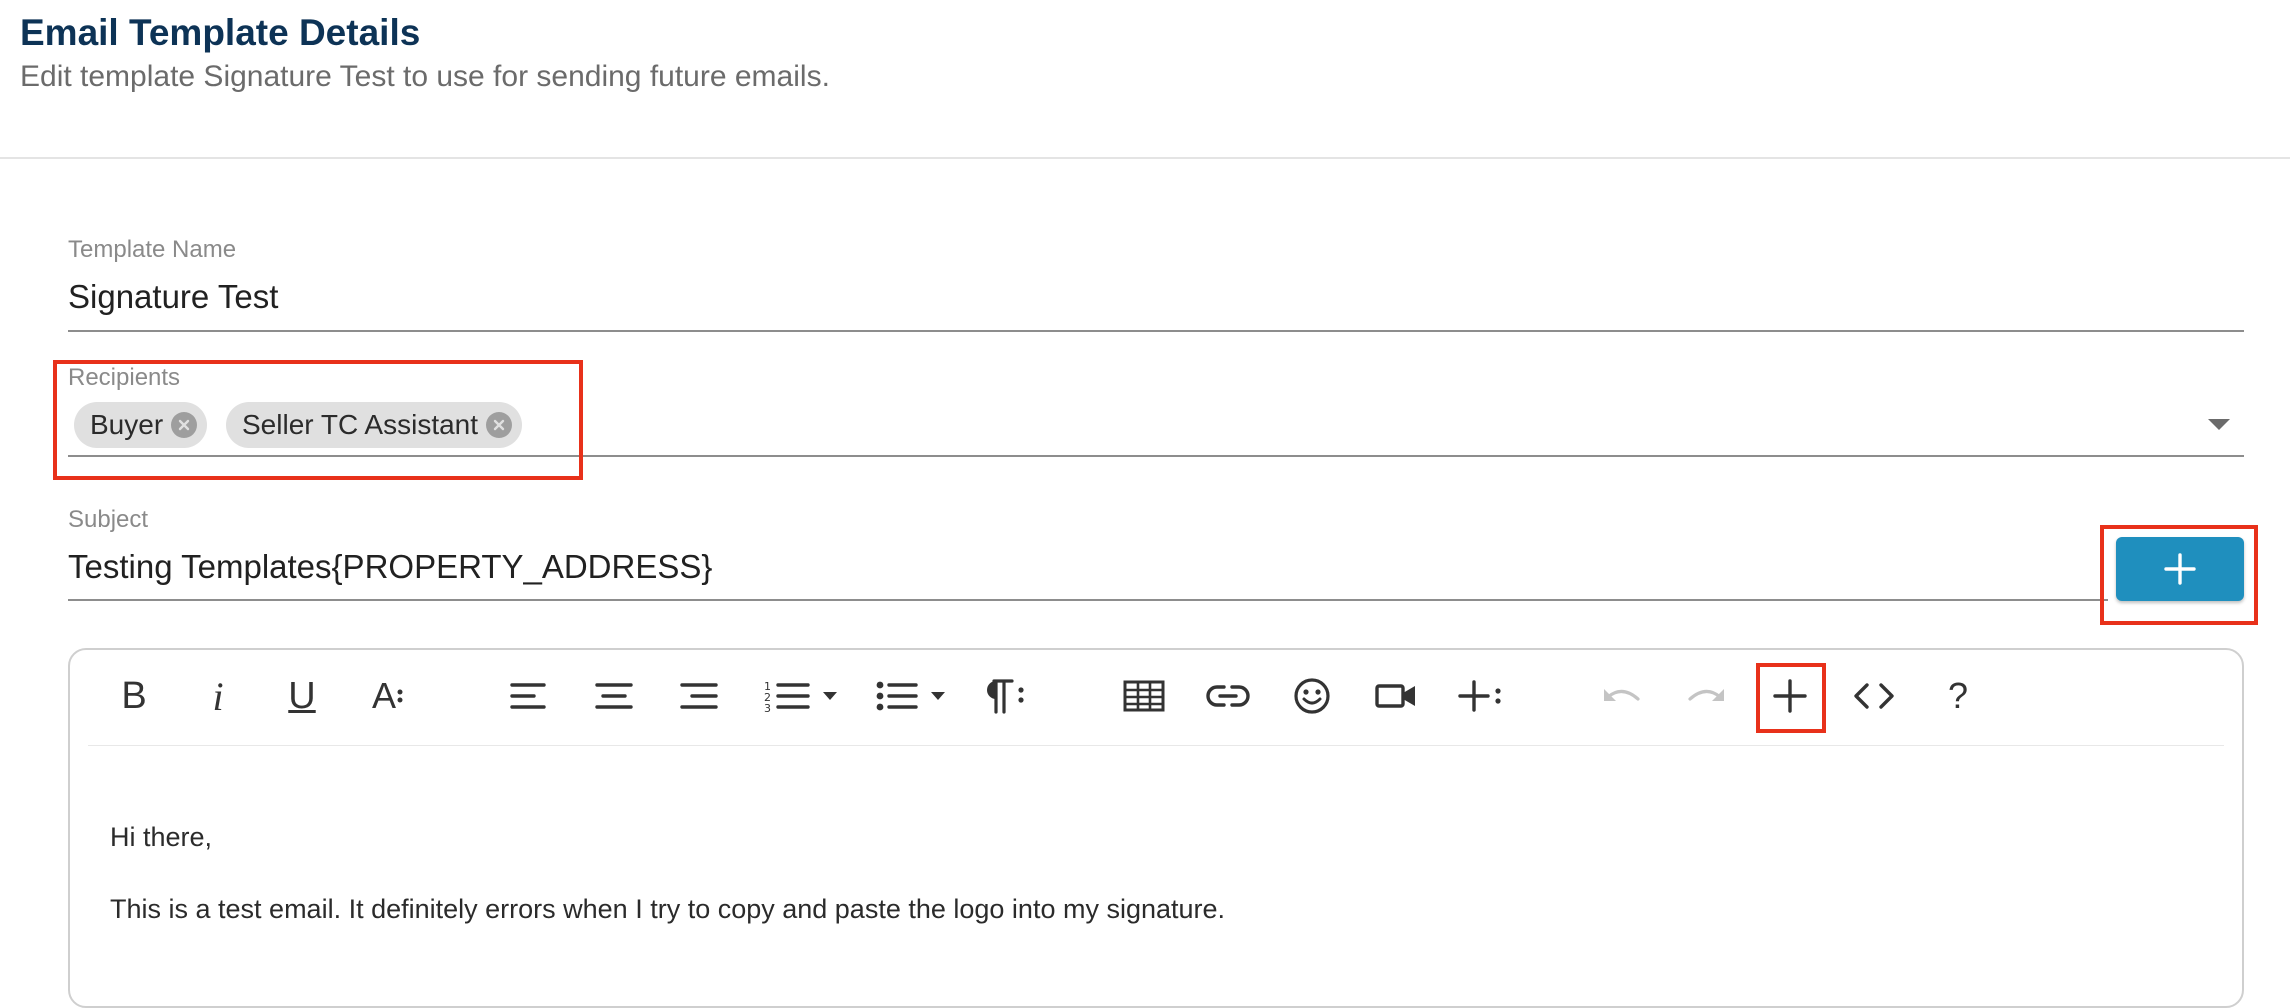 This screenshot has width=2290, height=1008. I want to click on subject-input: Testing Templates{PROPERTY_ADDRESS}, so click(390, 567).